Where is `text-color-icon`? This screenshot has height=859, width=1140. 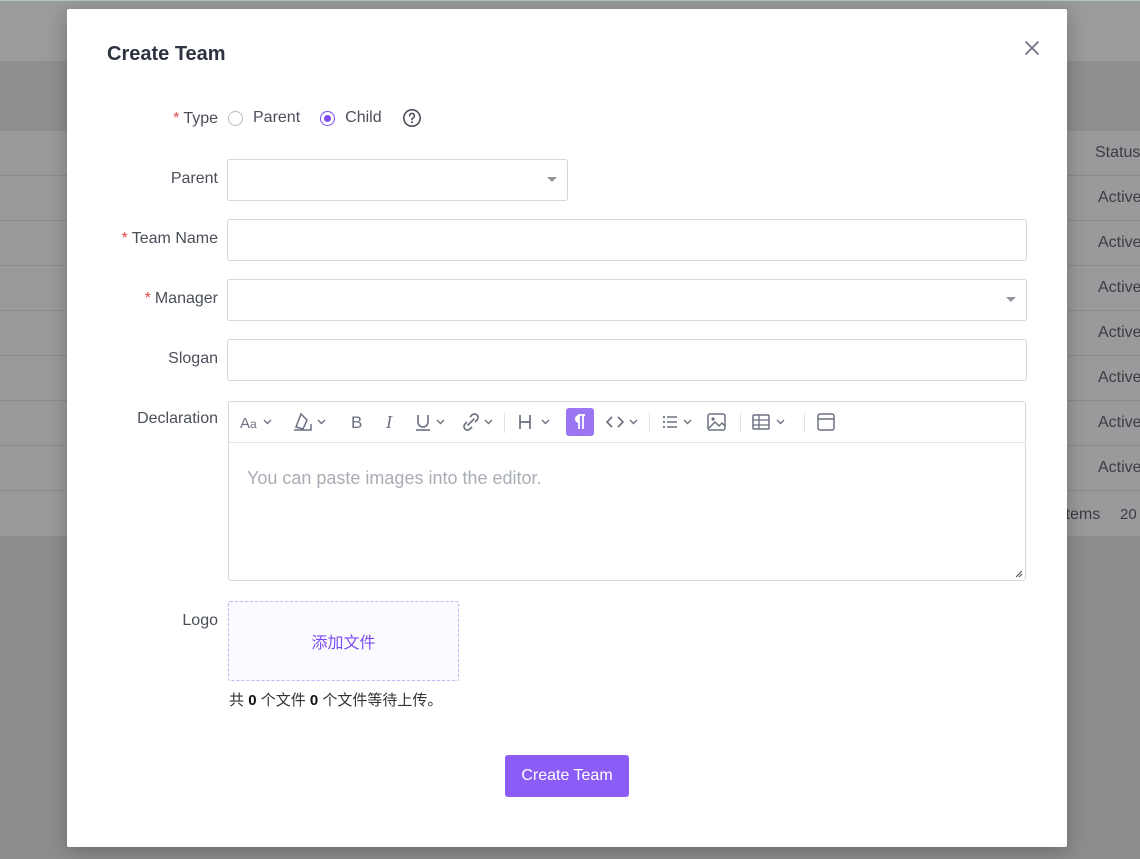
text-color-icon is located at coordinates (310, 421).